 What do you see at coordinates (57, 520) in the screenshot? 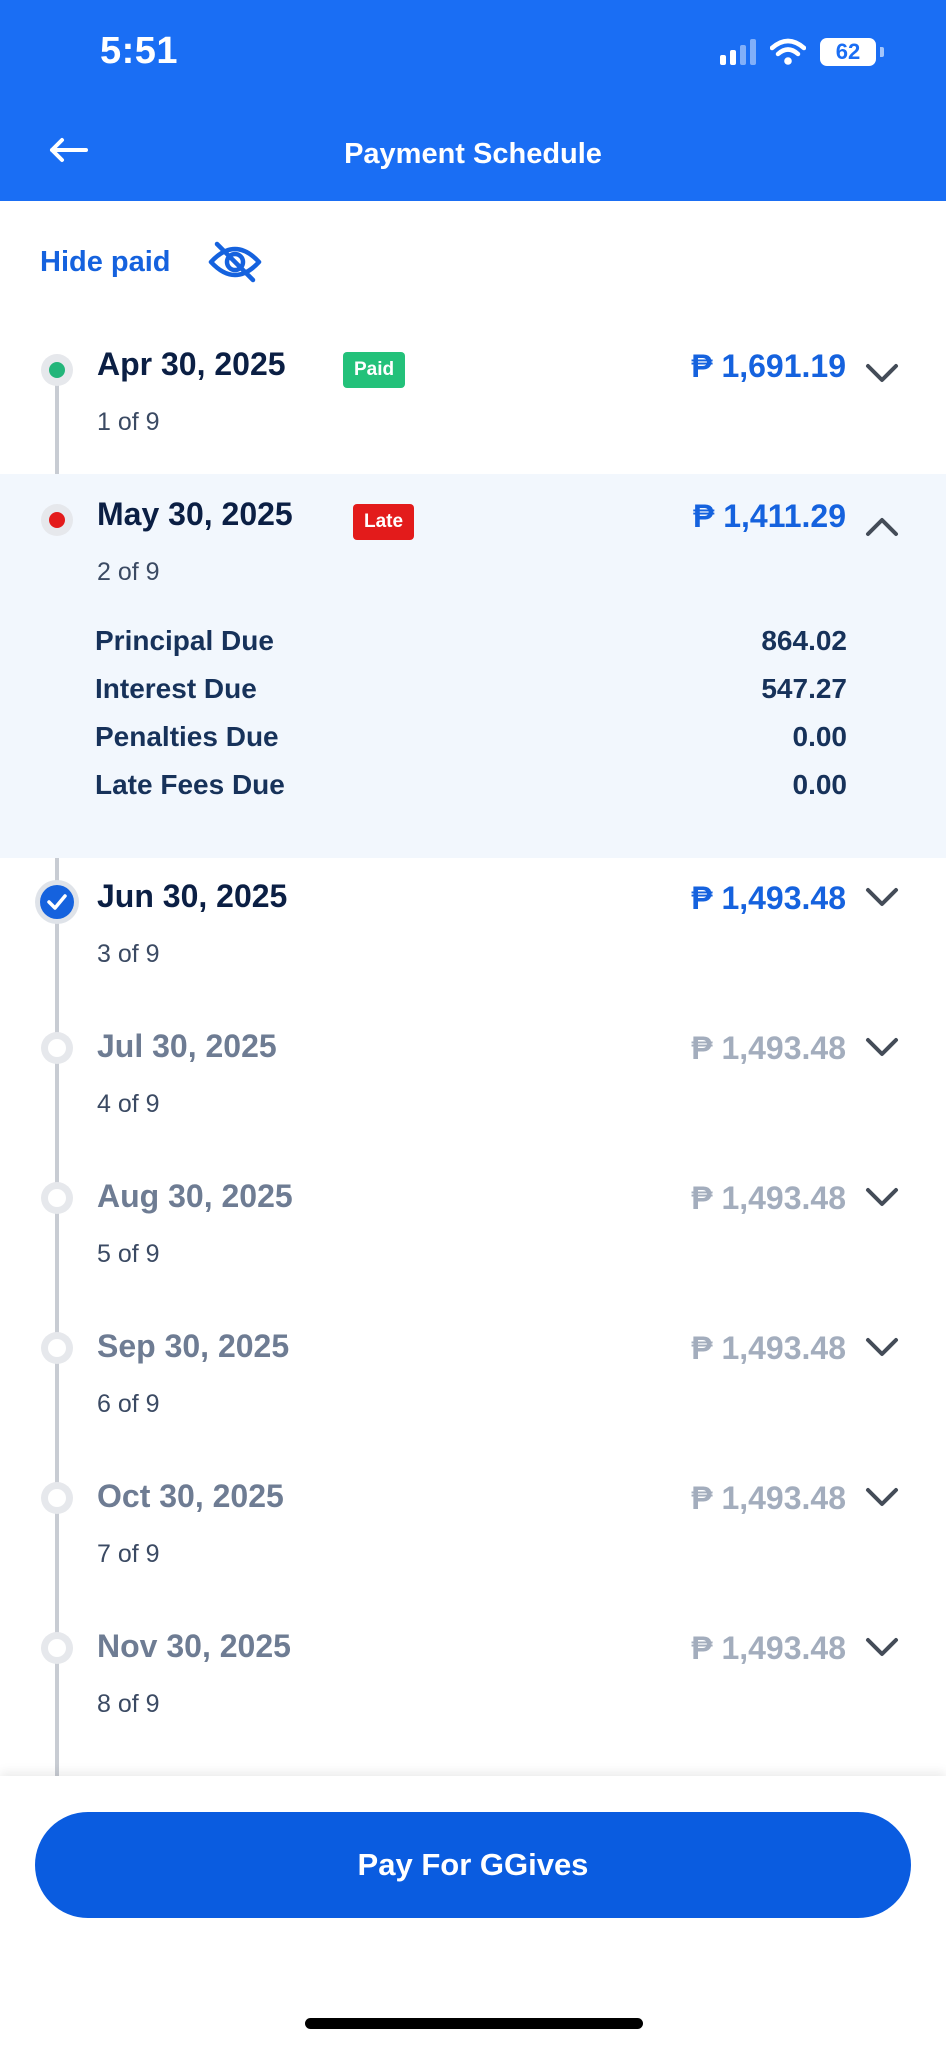
I see `status-dot-late` at bounding box center [57, 520].